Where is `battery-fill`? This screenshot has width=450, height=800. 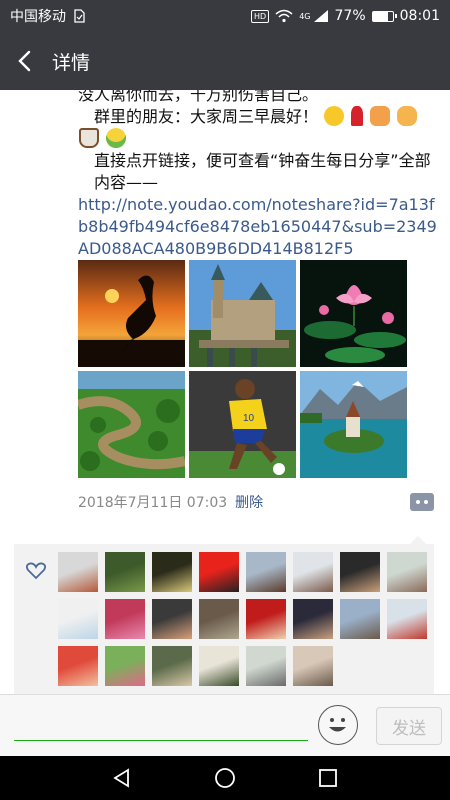
battery-fill is located at coordinates (380, 16).